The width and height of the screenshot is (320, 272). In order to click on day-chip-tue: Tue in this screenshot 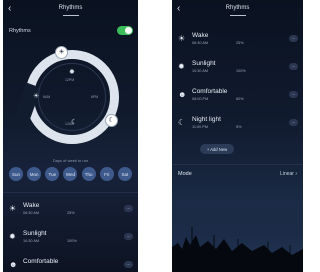, I will do `click(52, 174)`.